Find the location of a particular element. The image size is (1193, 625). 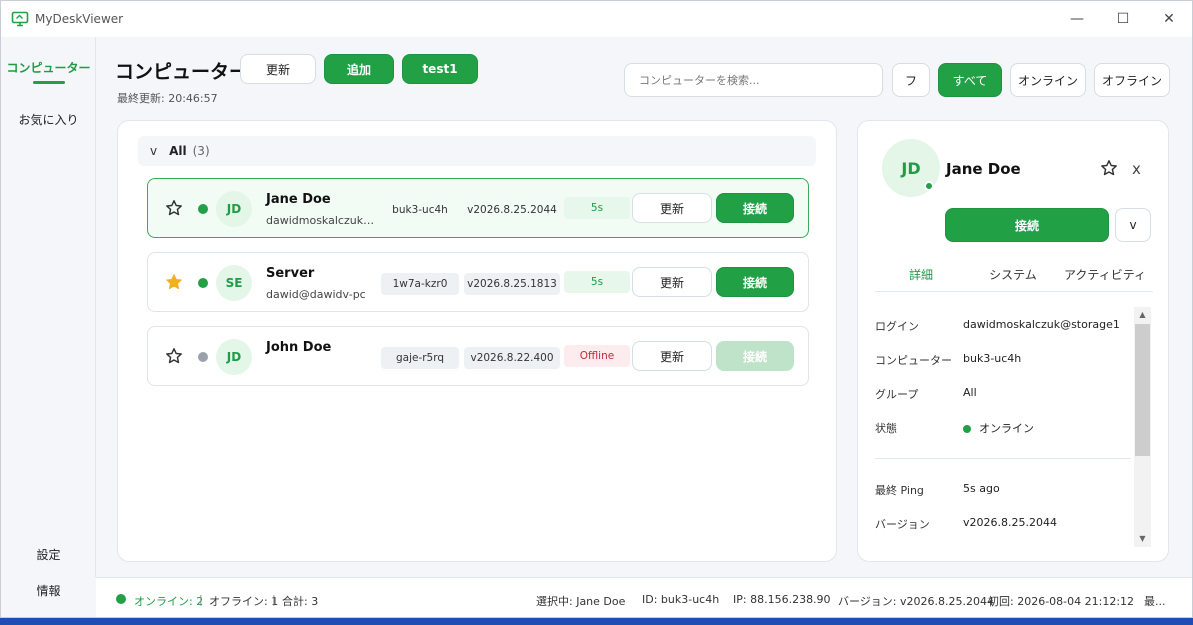

filter-offline-button: オフライン is located at coordinates (1132, 80).